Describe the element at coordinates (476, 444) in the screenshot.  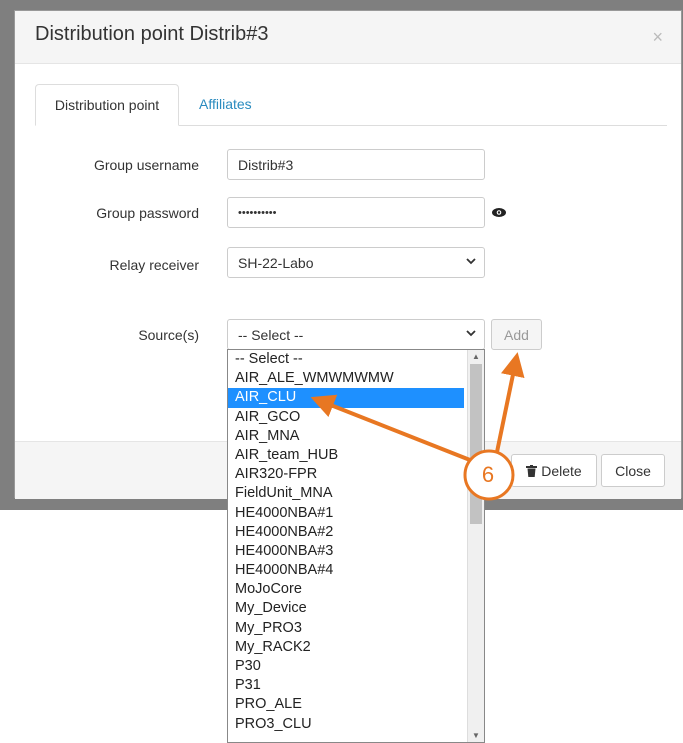
I see `scroll-thumb` at that location.